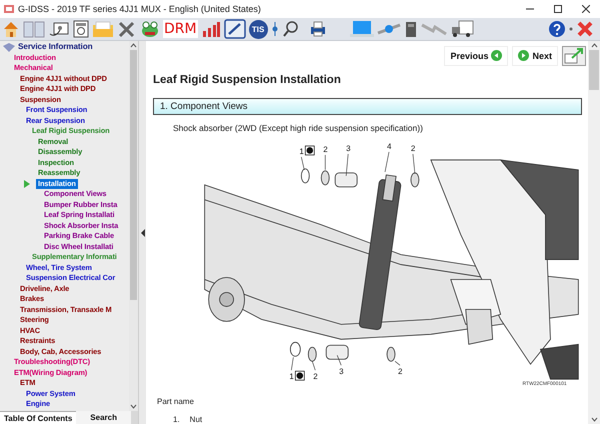 This screenshot has height=424, width=600. Describe the element at coordinates (535, 56) in the screenshot. I see `next-button: Next` at that location.